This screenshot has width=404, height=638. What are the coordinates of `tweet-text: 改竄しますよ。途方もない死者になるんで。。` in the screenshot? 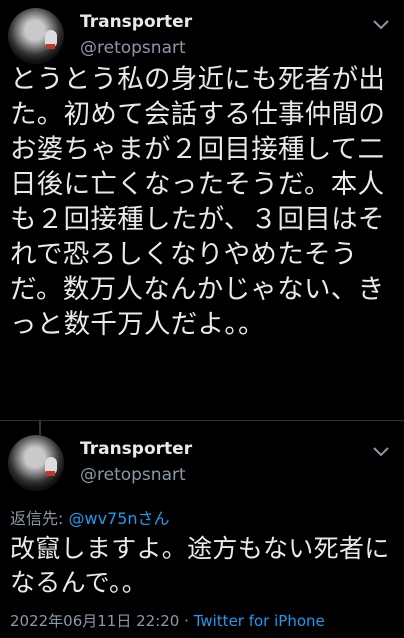 It's located at (200, 565).